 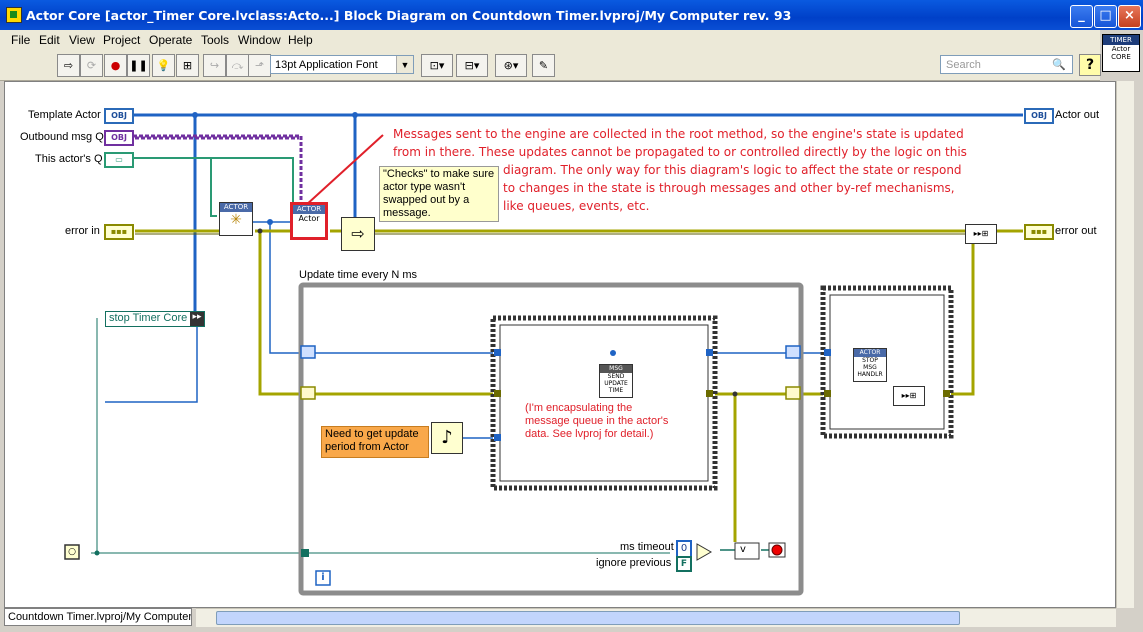 What do you see at coordinates (1105, 16) in the screenshot?
I see `maximize-button: □` at bounding box center [1105, 16].